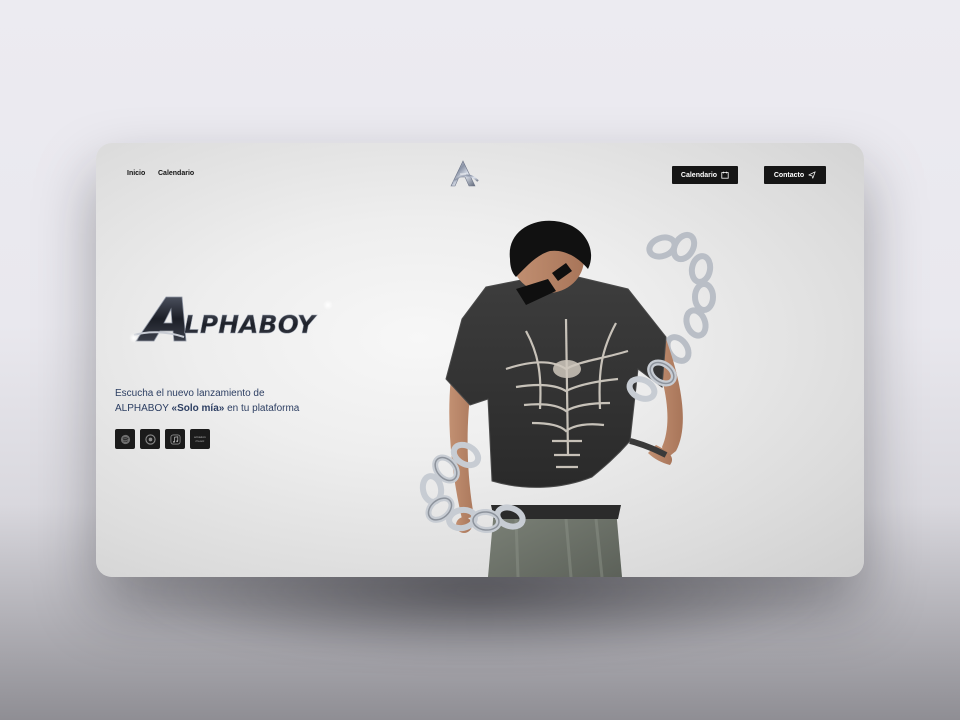 The width and height of the screenshot is (960, 720). I want to click on tagline-release-title: «Solo mía», so click(198, 408).